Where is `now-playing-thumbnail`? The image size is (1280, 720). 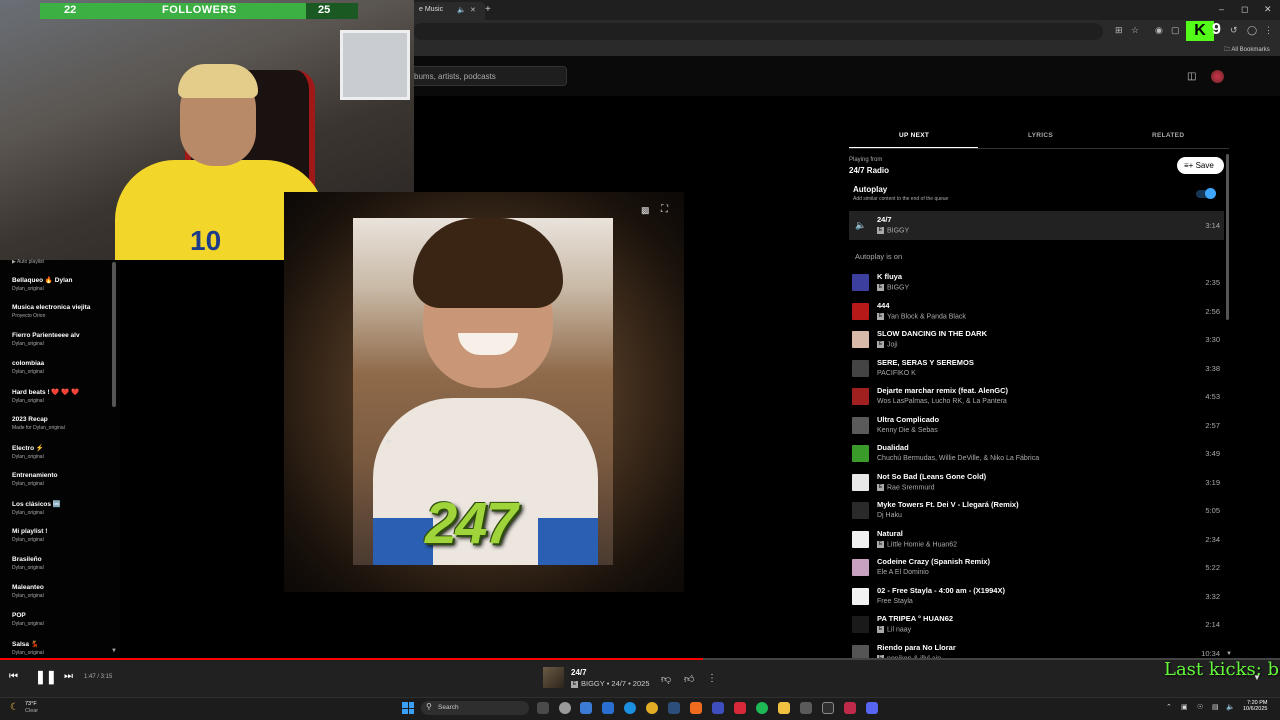
now-playing-thumbnail is located at coordinates (553, 677).